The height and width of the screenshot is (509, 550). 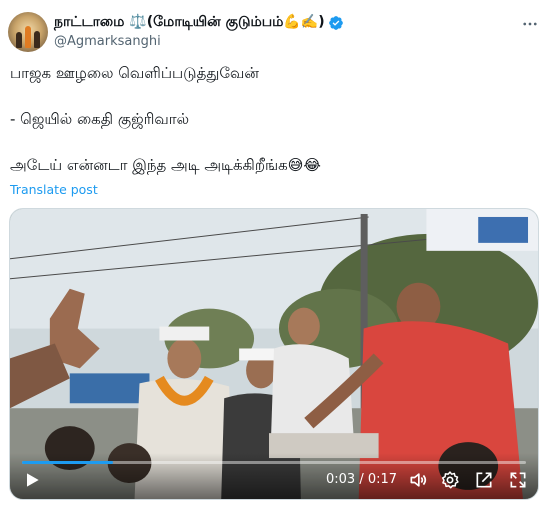 What do you see at coordinates (134, 73) in the screenshot?
I see `post-text-line: பாஜக ஊழலை வெளிப்படுத்துவேன்` at bounding box center [134, 73].